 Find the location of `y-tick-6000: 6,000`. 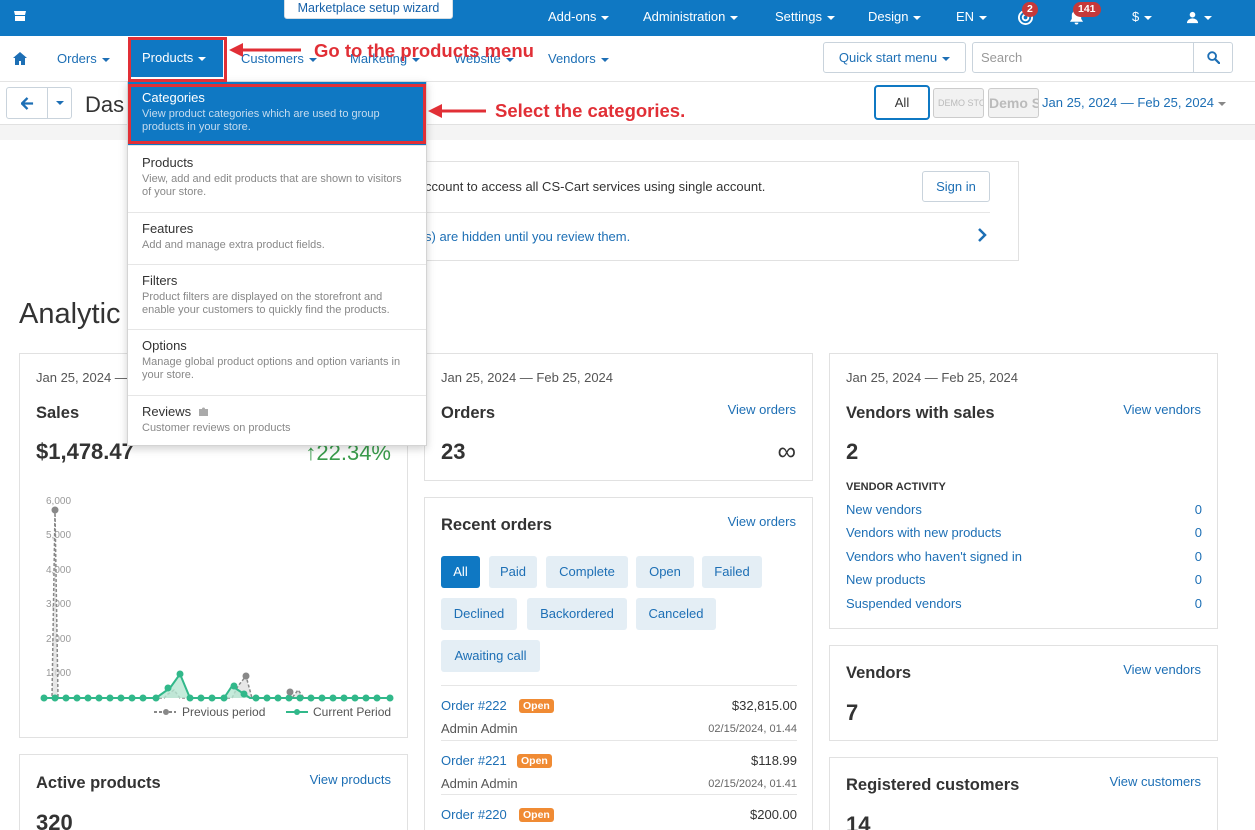

y-tick-6000: 6,000 is located at coordinates (58, 501).